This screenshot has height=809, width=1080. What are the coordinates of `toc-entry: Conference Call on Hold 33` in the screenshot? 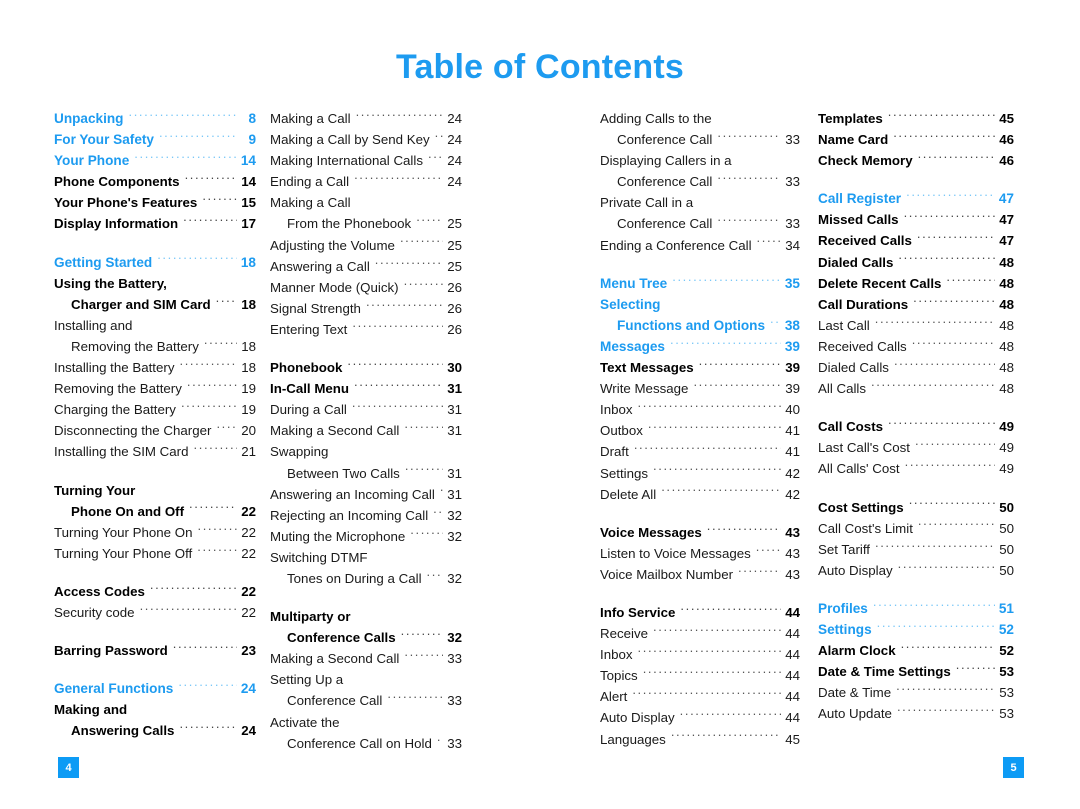 It's located at (366, 743).